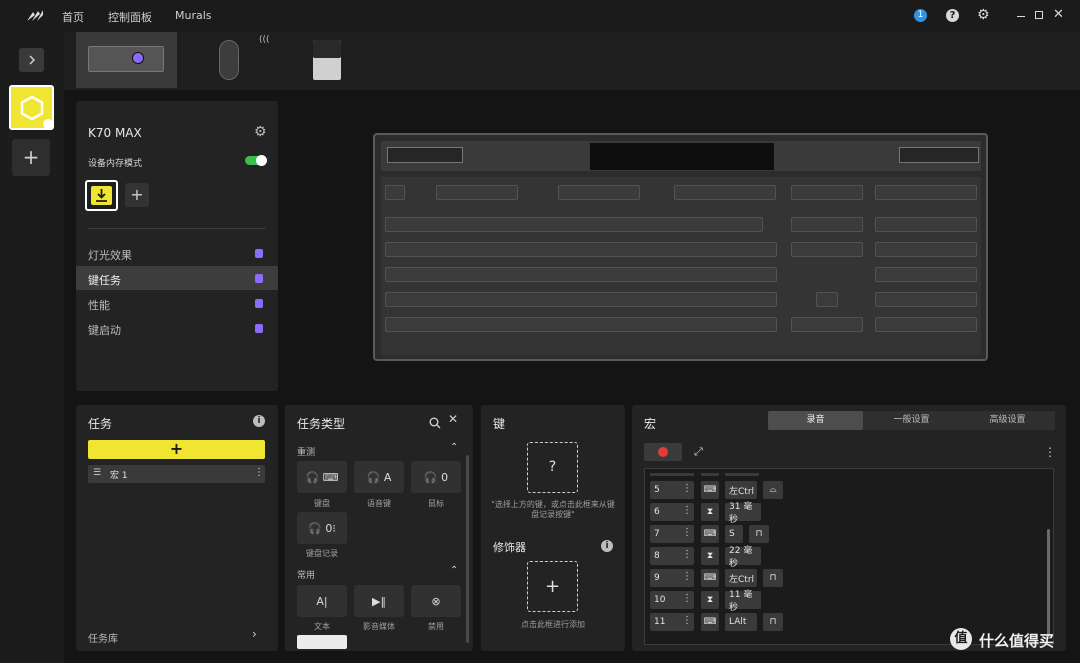  What do you see at coordinates (1007, 420) in the screenshot?
I see `tab-advanced-settings: 高级设置` at bounding box center [1007, 420].